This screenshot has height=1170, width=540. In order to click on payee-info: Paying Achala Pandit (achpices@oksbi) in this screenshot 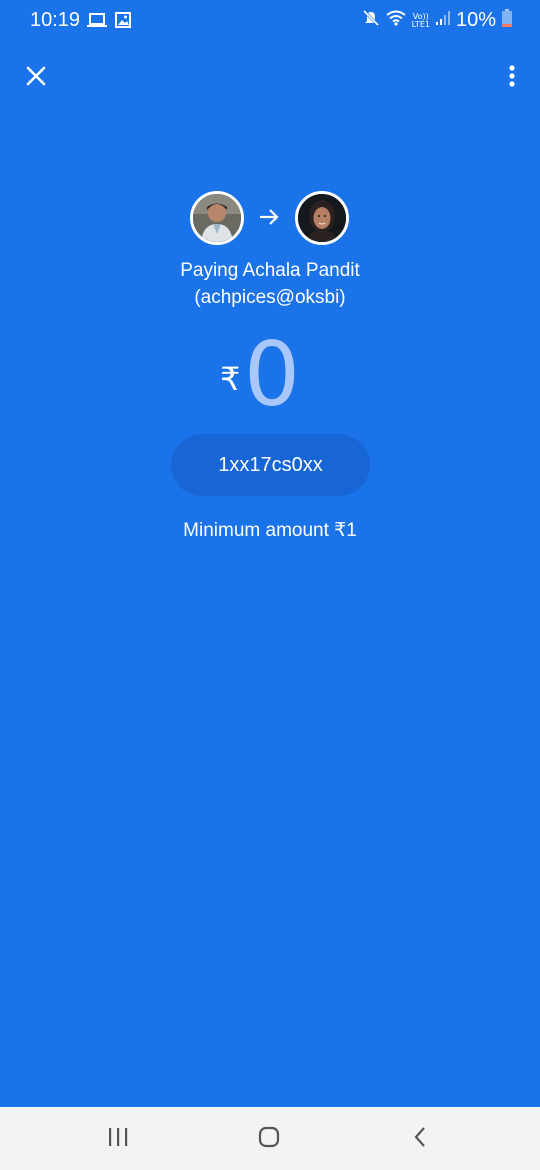, I will do `click(270, 284)`.